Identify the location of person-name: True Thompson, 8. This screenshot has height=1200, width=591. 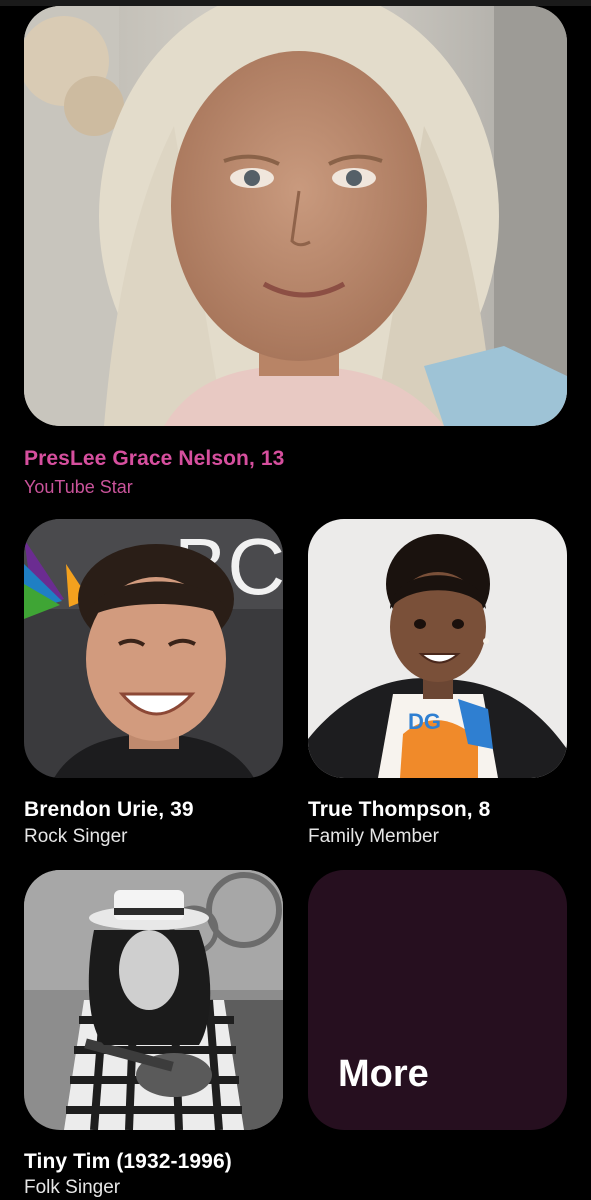
(399, 809).